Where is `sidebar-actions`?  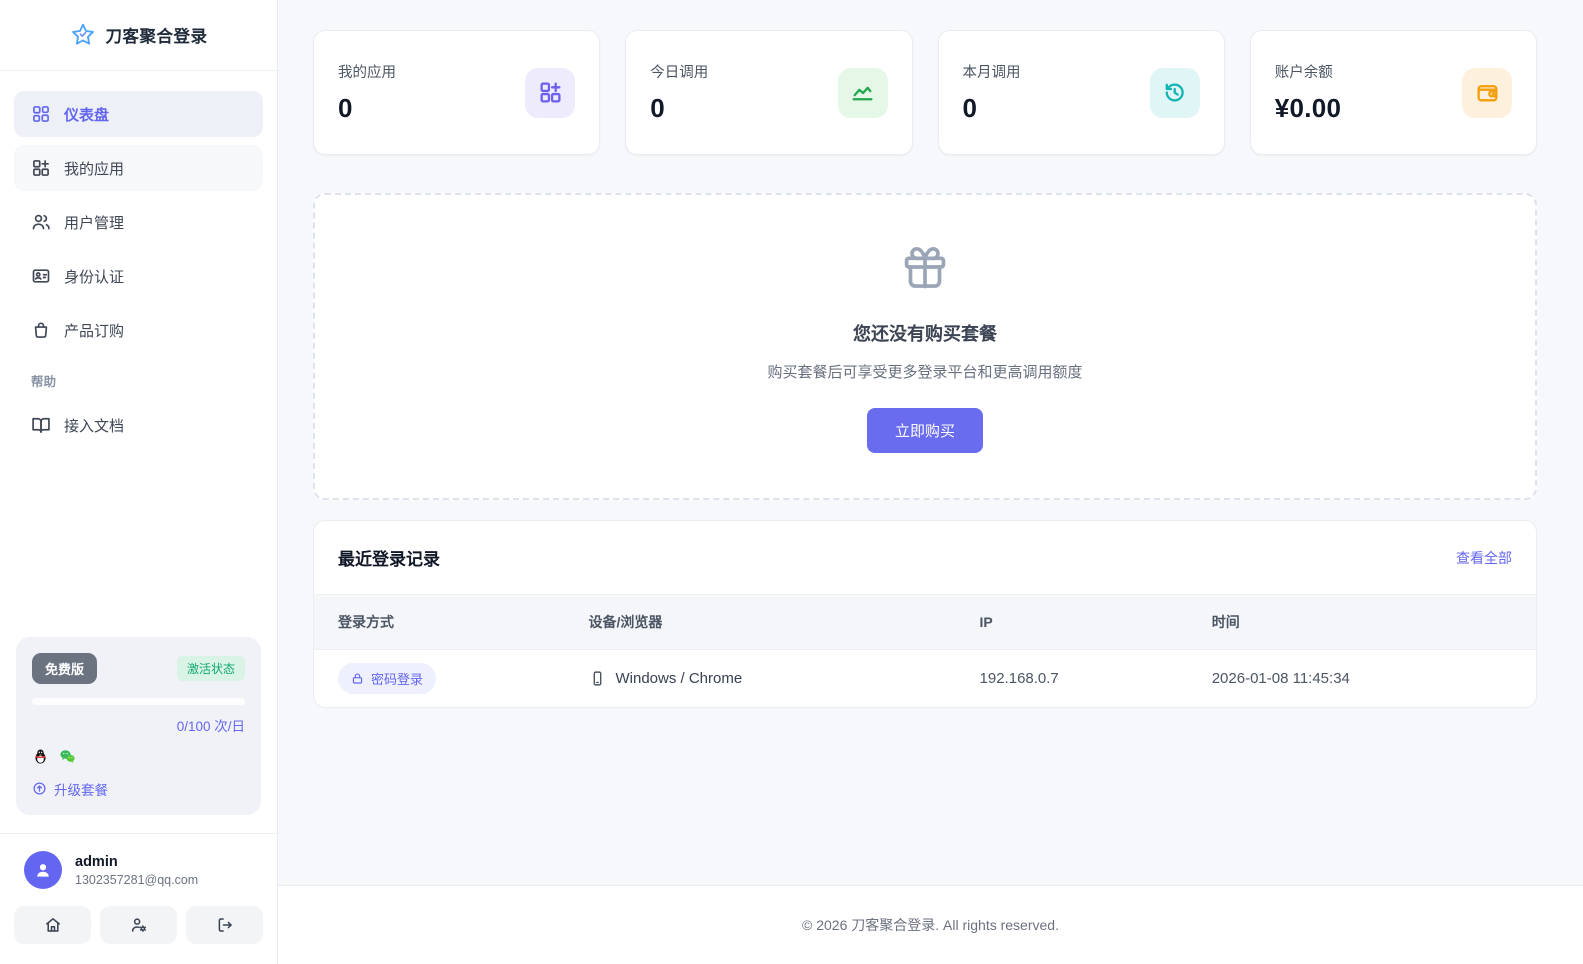
sidebar-actions is located at coordinates (138, 935).